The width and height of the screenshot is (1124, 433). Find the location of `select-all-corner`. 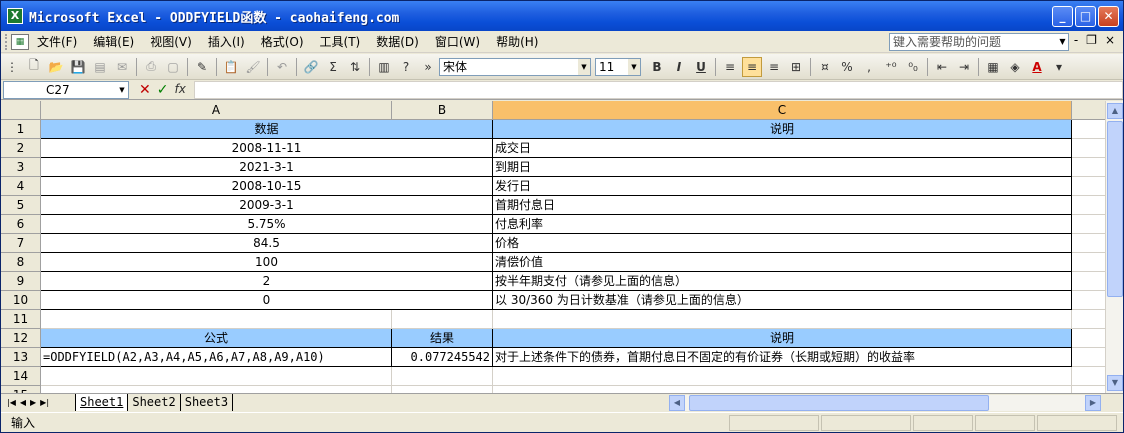

select-all-corner is located at coordinates (21, 110).